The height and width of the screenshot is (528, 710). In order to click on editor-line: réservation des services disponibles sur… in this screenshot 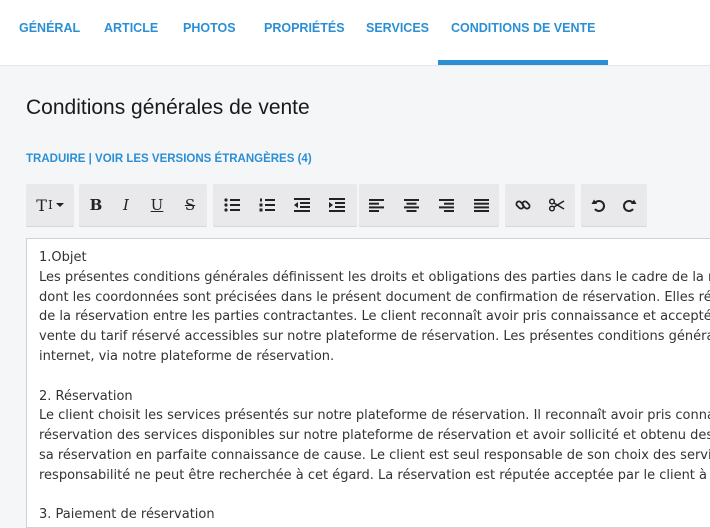, I will do `click(374, 436)`.